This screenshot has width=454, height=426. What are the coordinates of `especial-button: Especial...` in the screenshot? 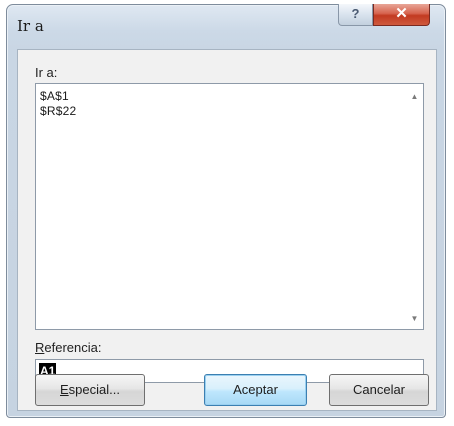 It's located at (90, 390).